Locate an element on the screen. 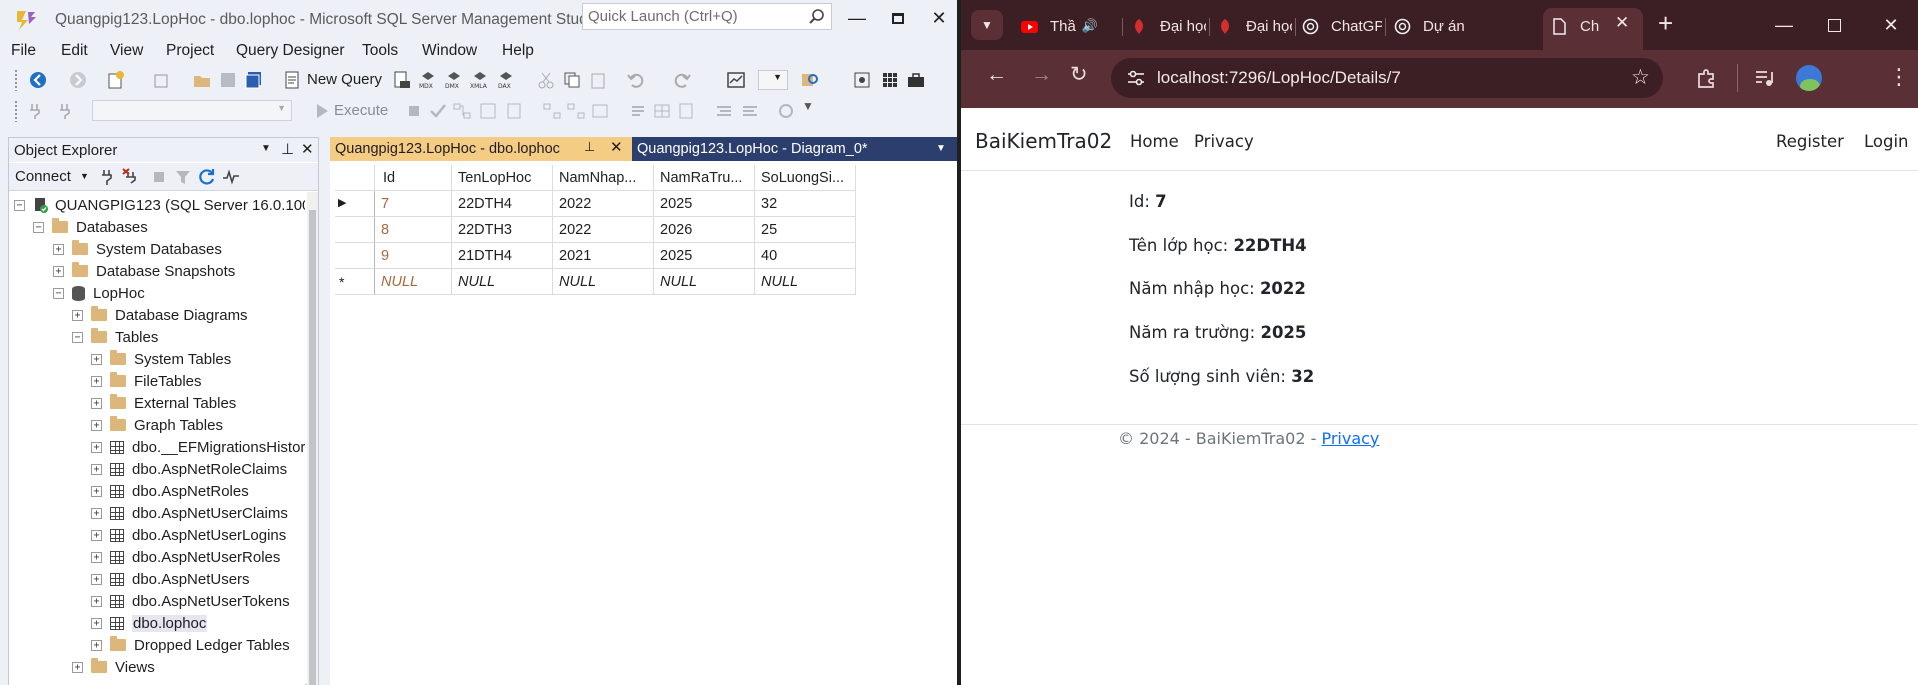  tab-lophoc-table: Quangpig123.LopHoc - dbo.lophoc ⊥ ✕ is located at coordinates (481, 149).